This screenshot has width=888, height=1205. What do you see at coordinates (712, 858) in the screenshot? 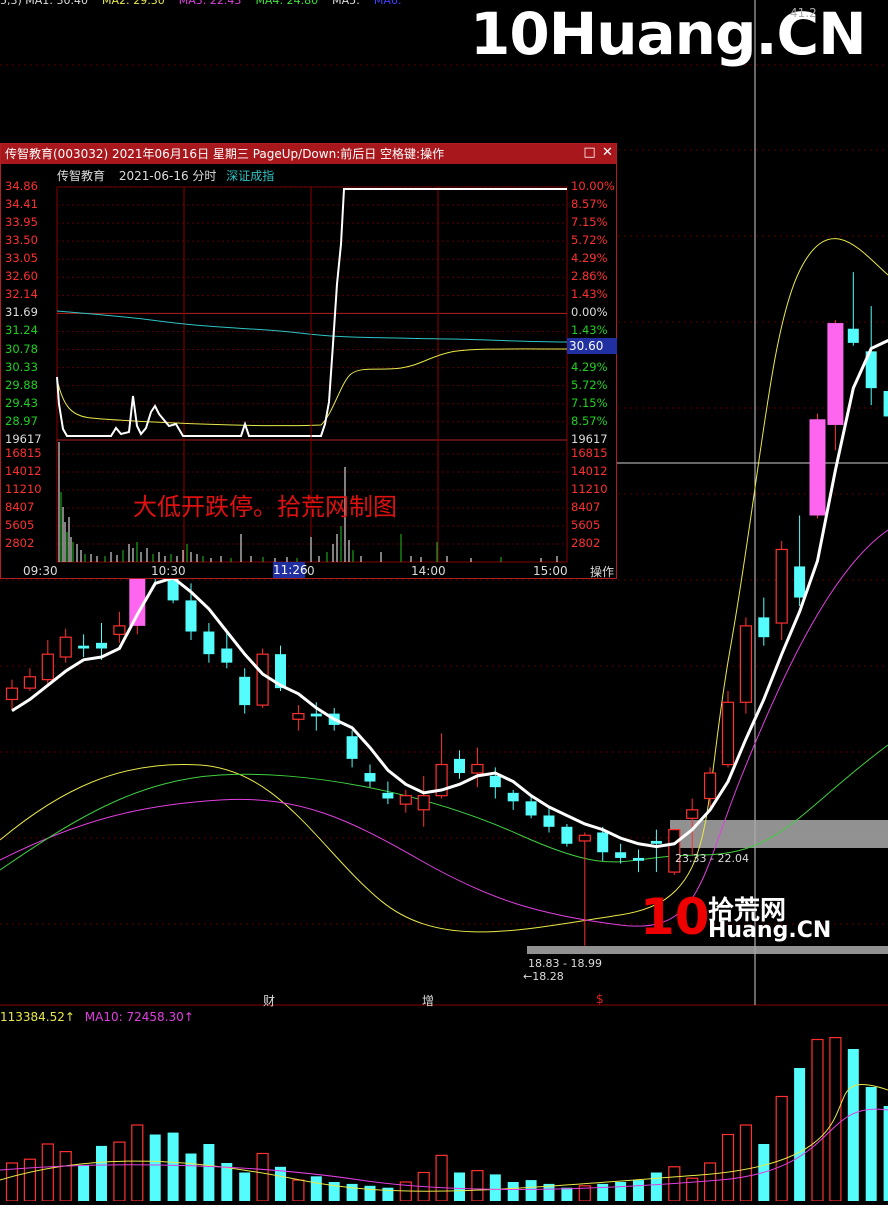
I see `mid-range-note: 23.33 - 22.04` at bounding box center [712, 858].